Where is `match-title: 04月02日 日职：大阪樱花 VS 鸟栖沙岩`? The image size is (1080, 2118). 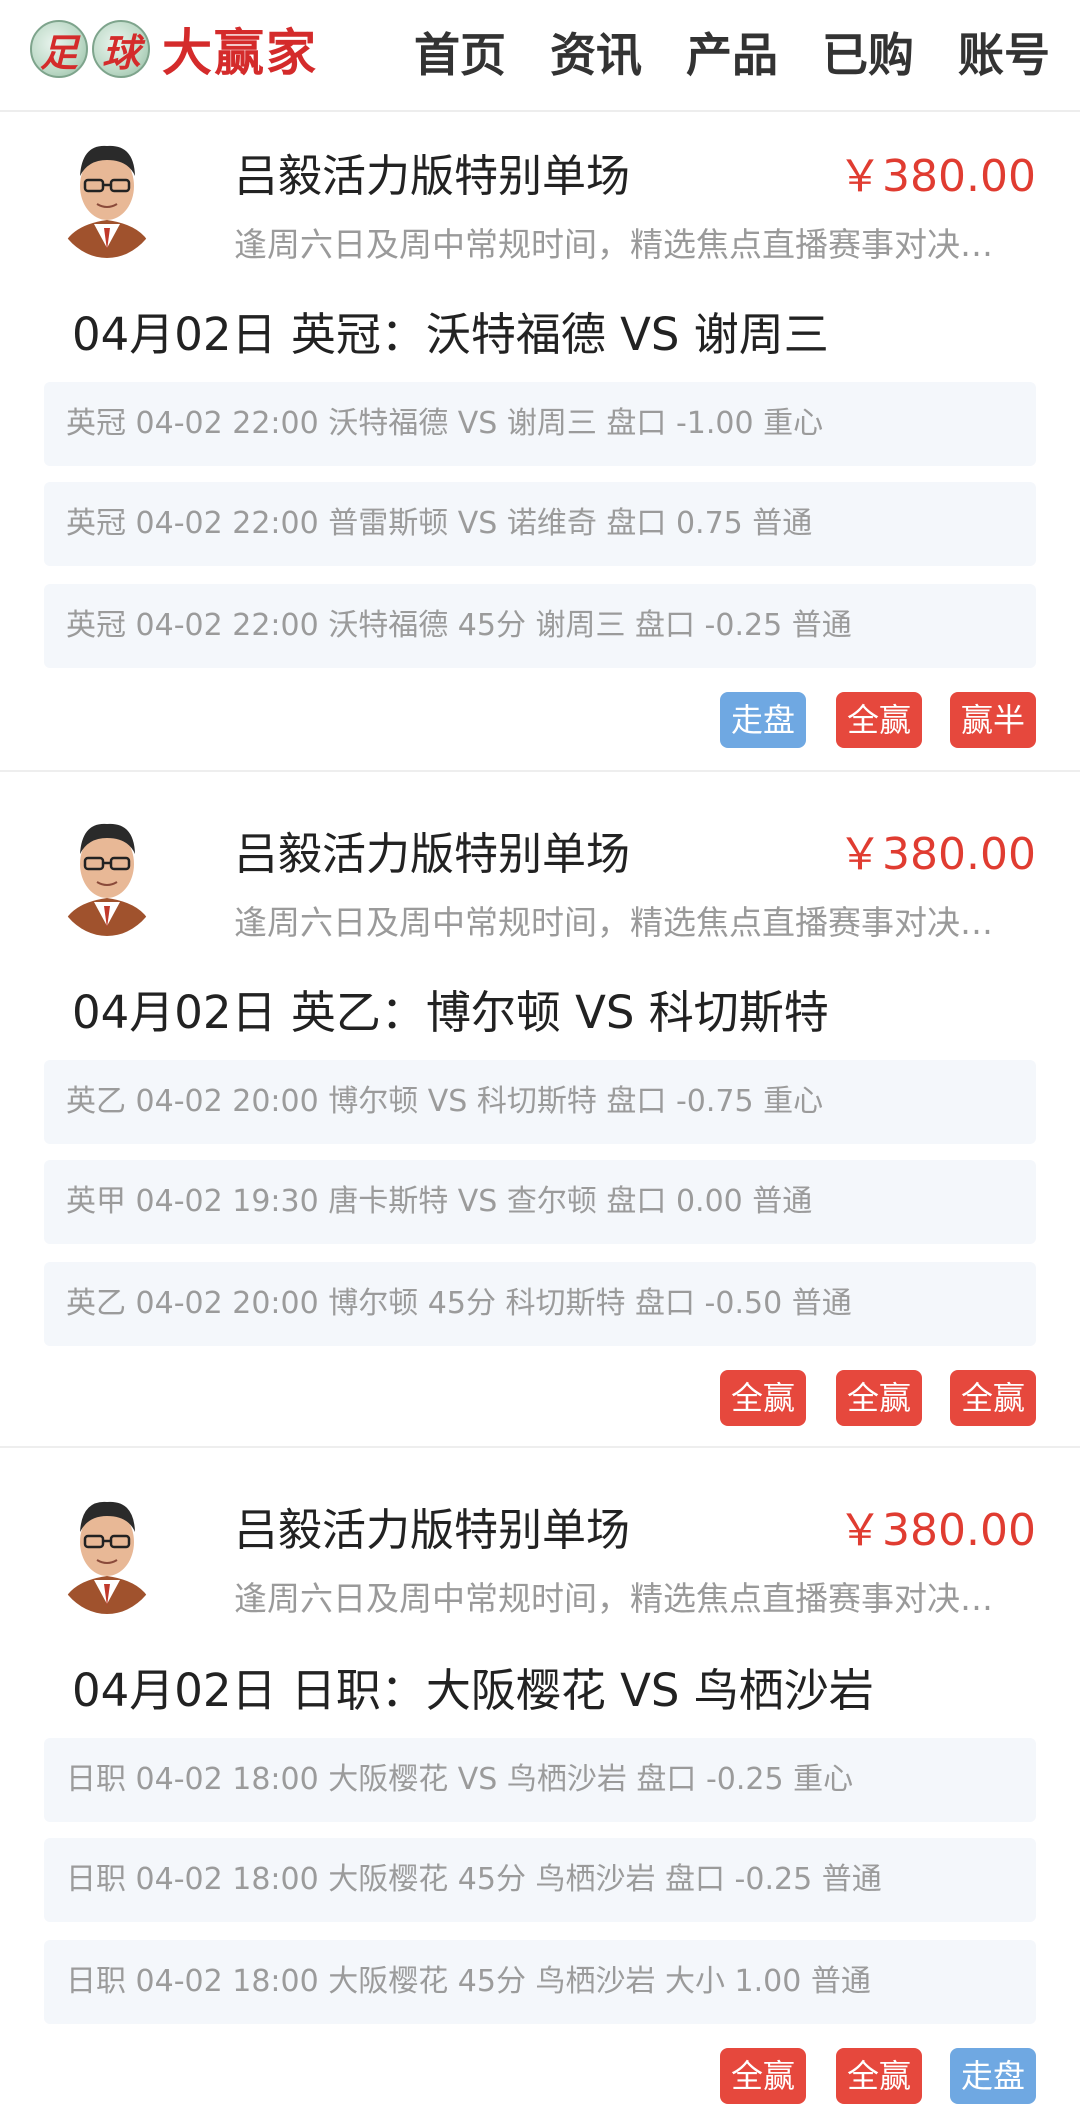
match-title: 04月02日 日职：大阪樱花 VS 鸟栖沙岩 is located at coordinates (473, 1690).